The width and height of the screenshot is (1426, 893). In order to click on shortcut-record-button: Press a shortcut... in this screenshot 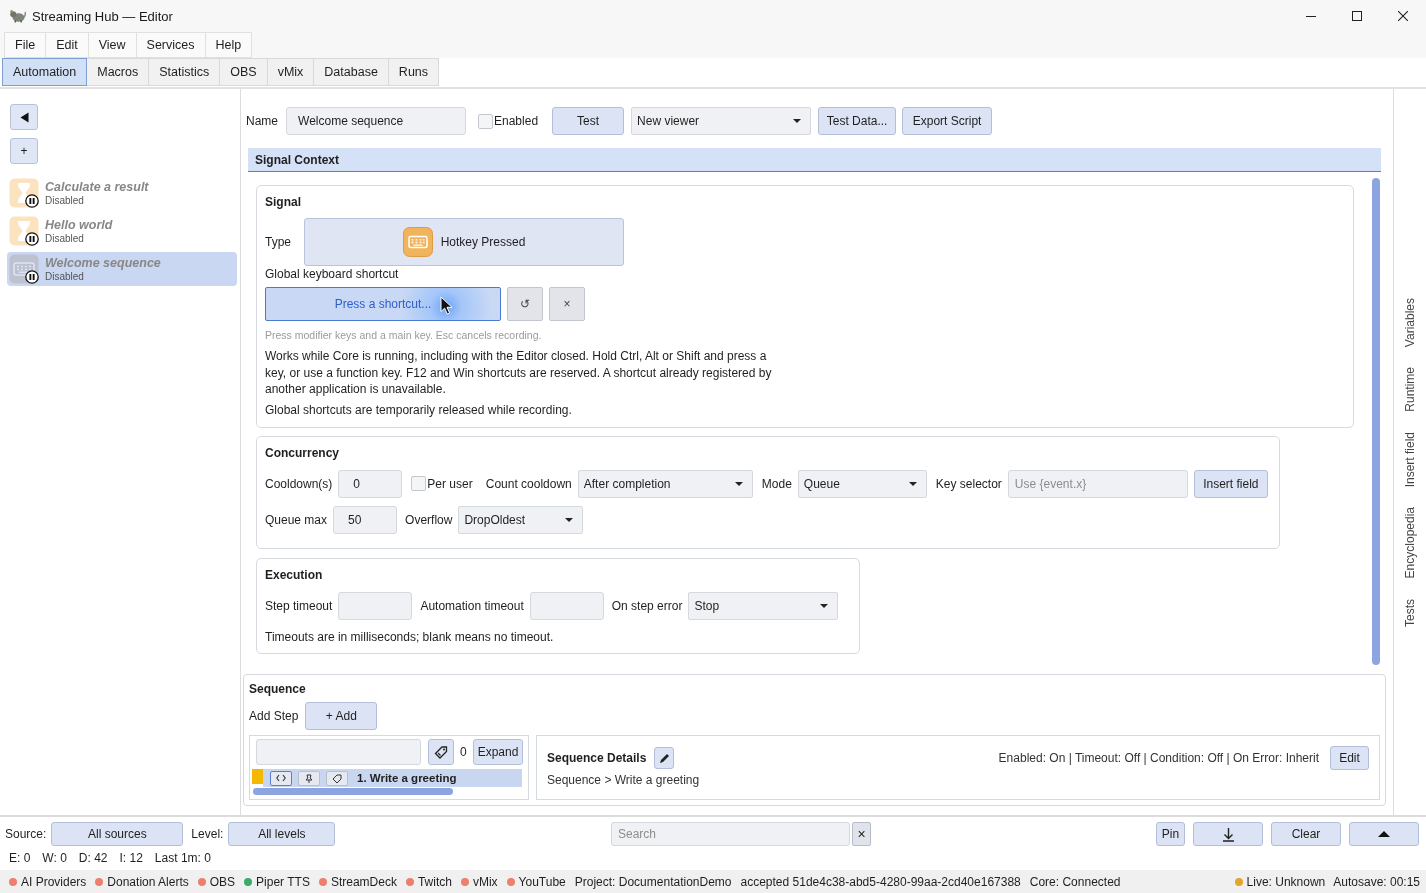, I will do `click(383, 304)`.